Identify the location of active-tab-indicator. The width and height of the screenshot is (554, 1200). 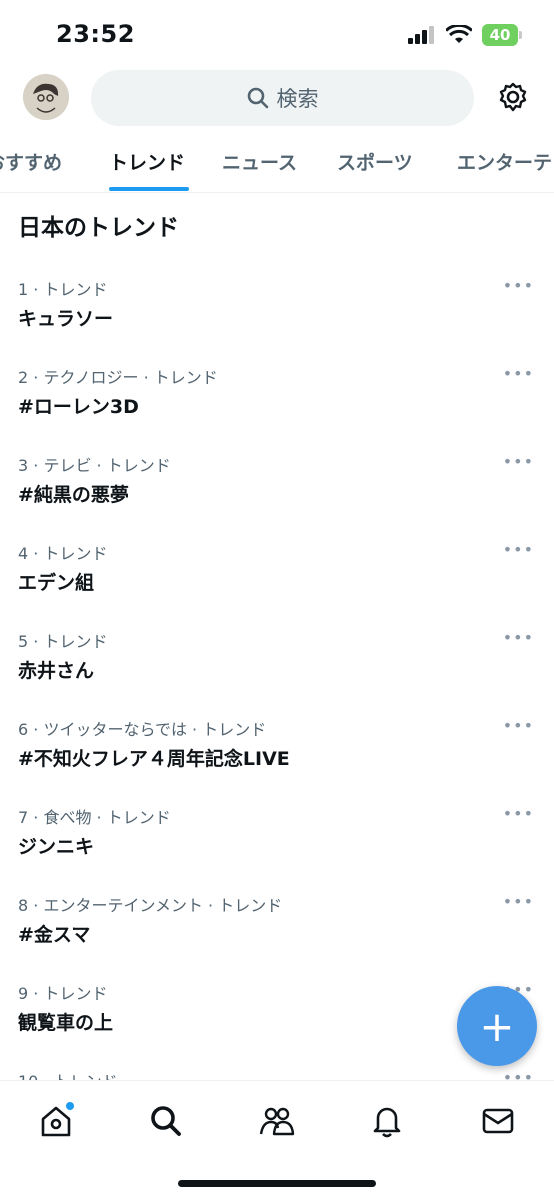
(149, 189).